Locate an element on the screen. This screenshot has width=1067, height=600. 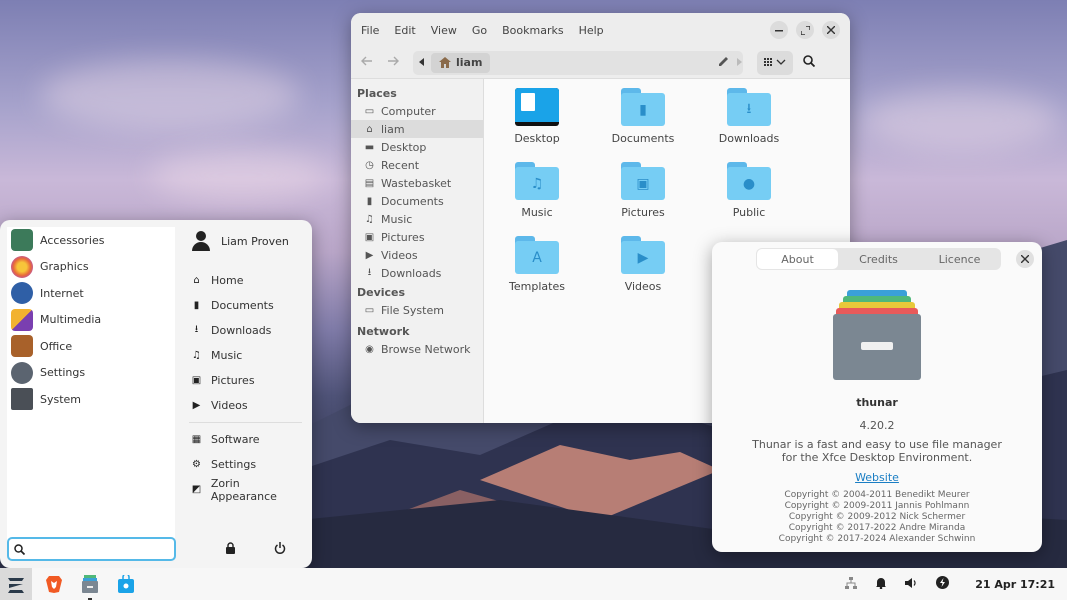
window-controls is located at coordinates (805, 30).